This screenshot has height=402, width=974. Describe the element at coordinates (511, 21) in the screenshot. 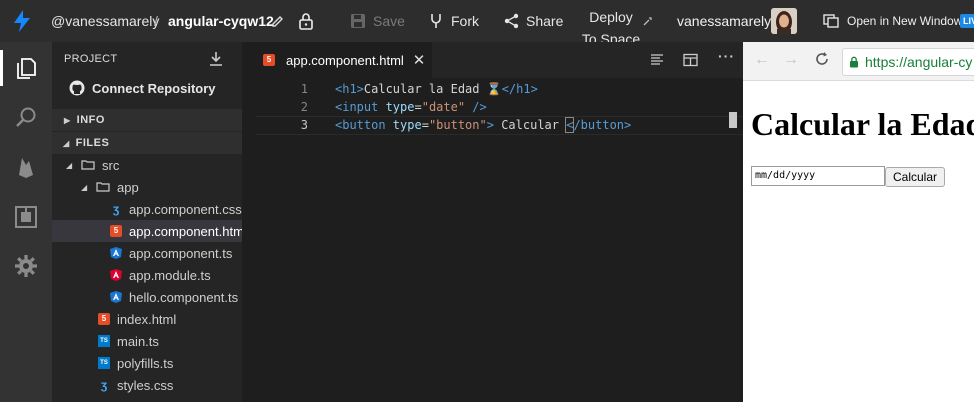

I see `share-icon` at that location.